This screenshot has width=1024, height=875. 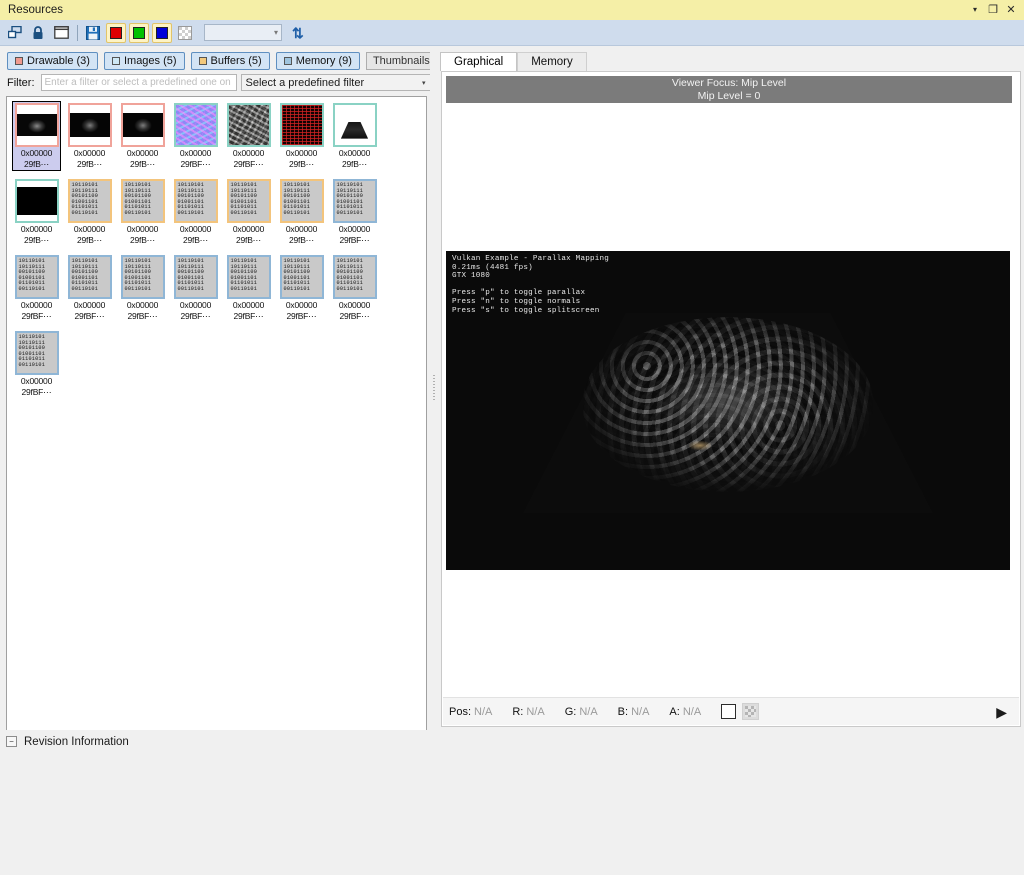 I want to click on background-color-swatch, so click(x=729, y=711).